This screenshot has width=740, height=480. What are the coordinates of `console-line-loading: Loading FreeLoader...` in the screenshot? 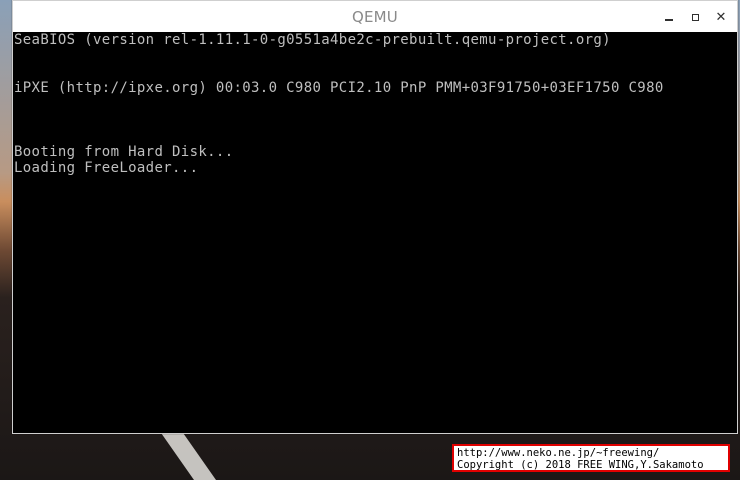 It's located at (106, 168).